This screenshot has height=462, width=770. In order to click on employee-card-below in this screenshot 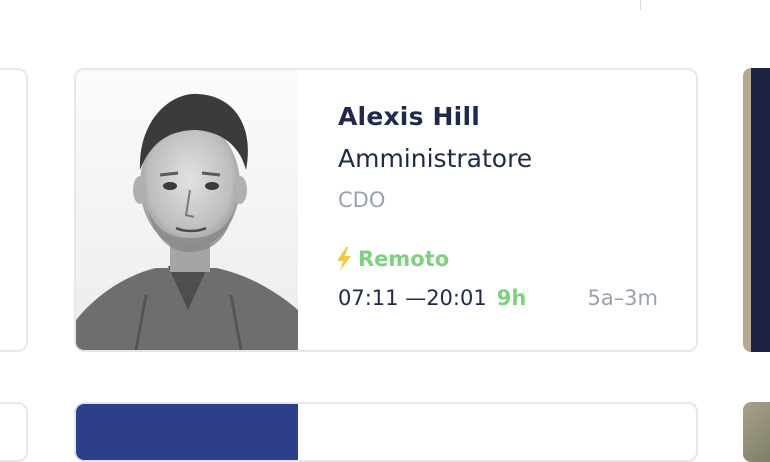, I will do `click(386, 432)`.